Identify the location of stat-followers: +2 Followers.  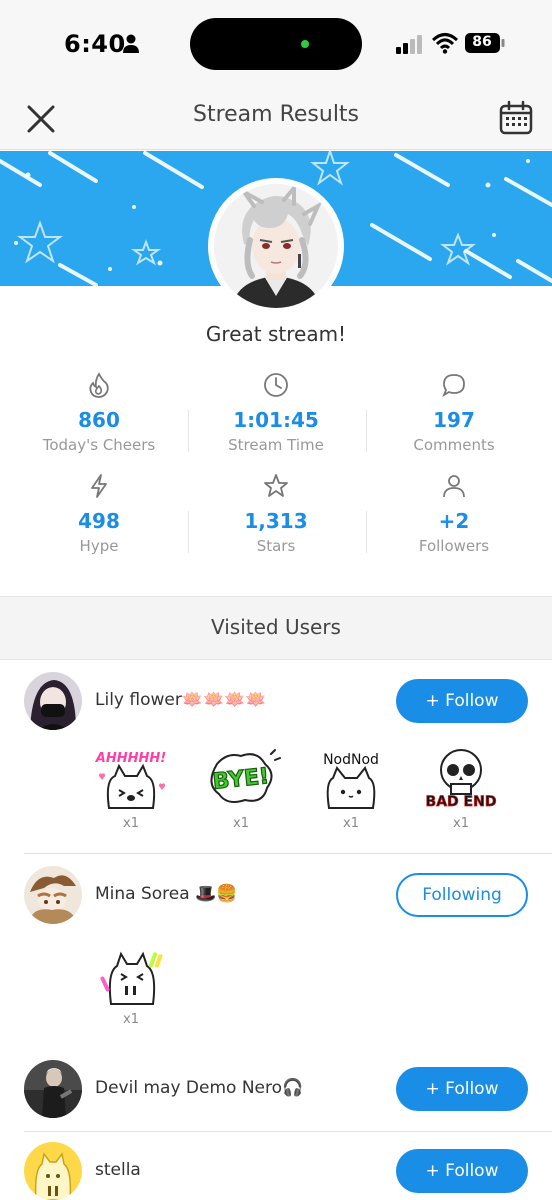
(454, 514).